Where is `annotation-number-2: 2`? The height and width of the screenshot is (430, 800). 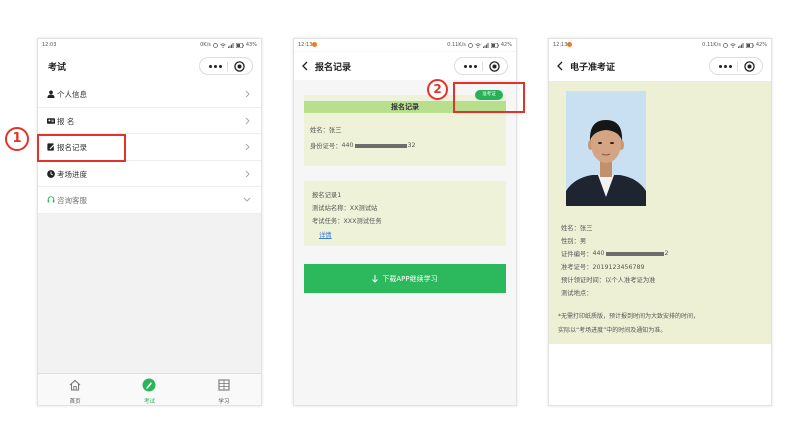
annotation-number-2: 2 is located at coordinates (437, 89).